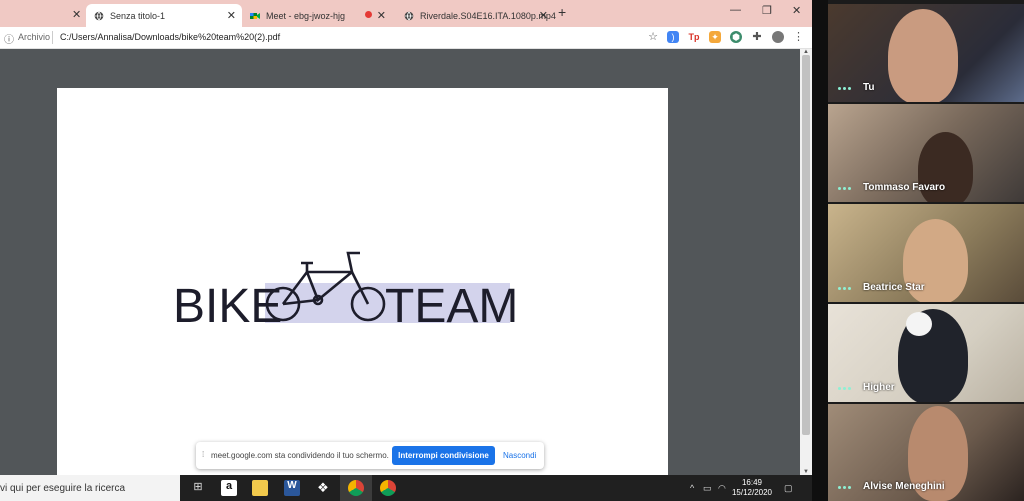 The height and width of the screenshot is (501, 1024). What do you see at coordinates (752, 482) in the screenshot?
I see `clock-time: 16:49` at bounding box center [752, 482].